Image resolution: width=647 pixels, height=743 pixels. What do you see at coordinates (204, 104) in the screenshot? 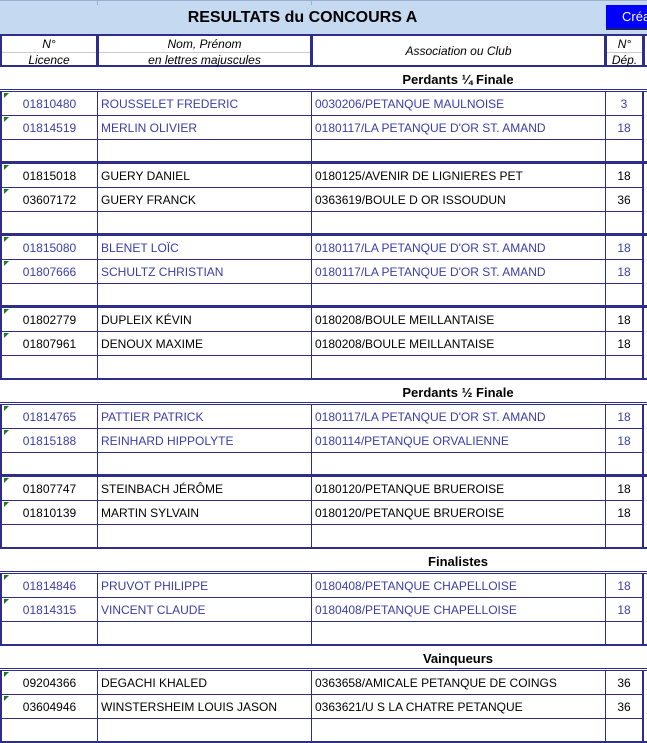
I see `name-cell: ROUSSELET FREDERIC` at bounding box center [204, 104].